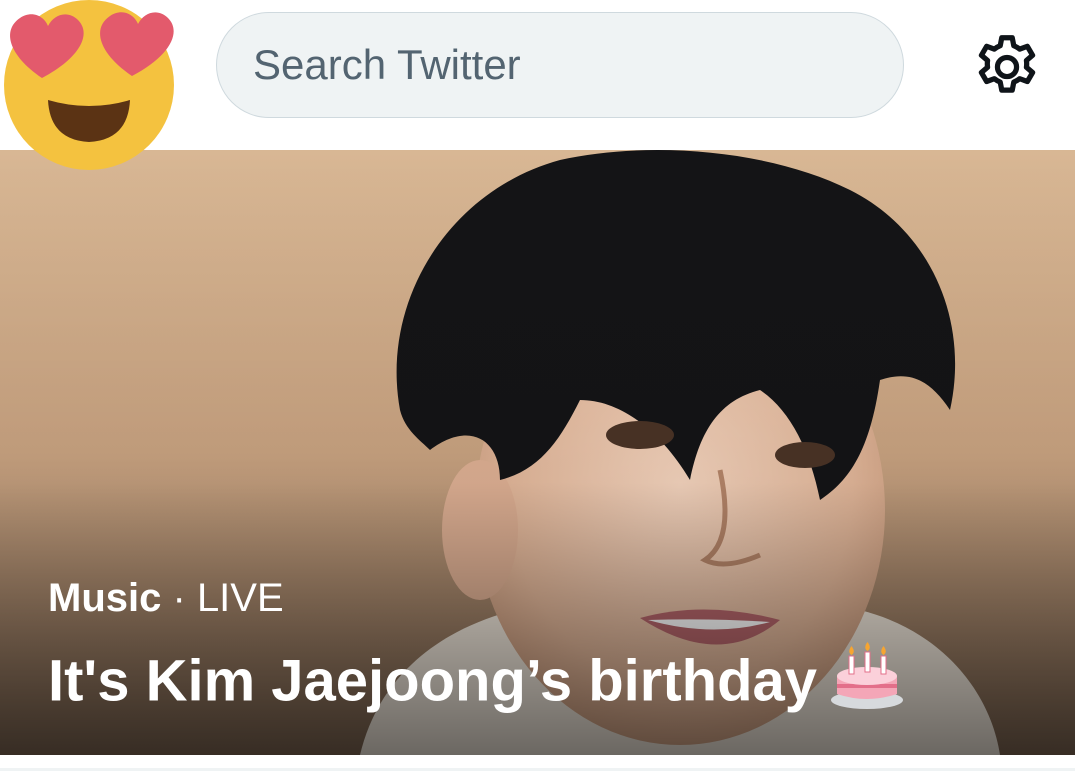  I want to click on trend-title-text: It's Kim Jaejoong’s birthday, so click(433, 681).